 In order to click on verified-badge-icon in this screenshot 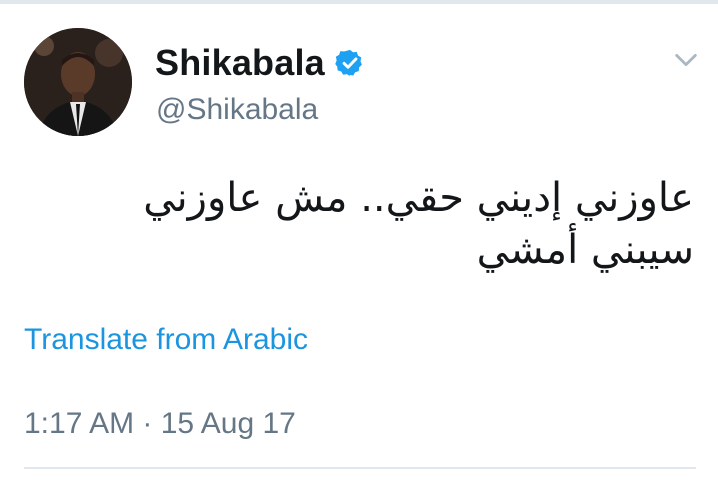, I will do `click(348, 63)`.